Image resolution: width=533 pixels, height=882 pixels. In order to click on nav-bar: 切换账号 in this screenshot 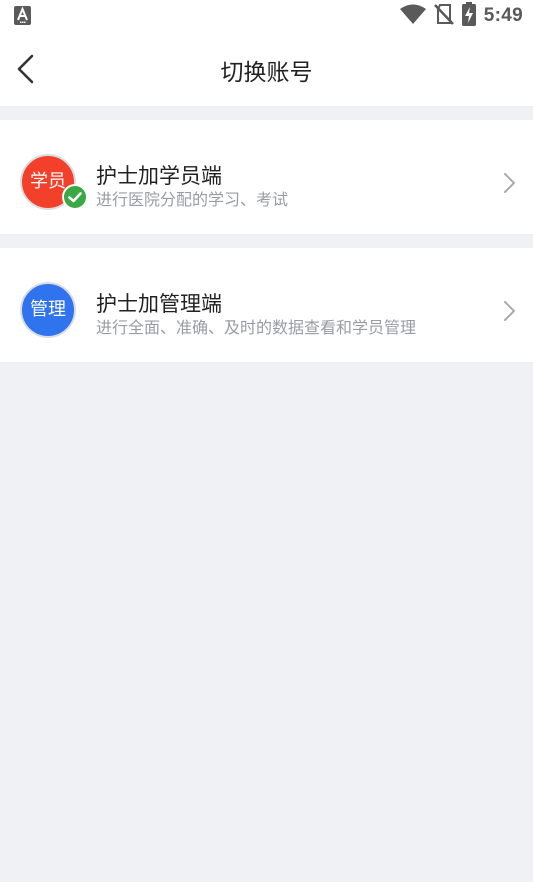, I will do `click(266, 69)`.